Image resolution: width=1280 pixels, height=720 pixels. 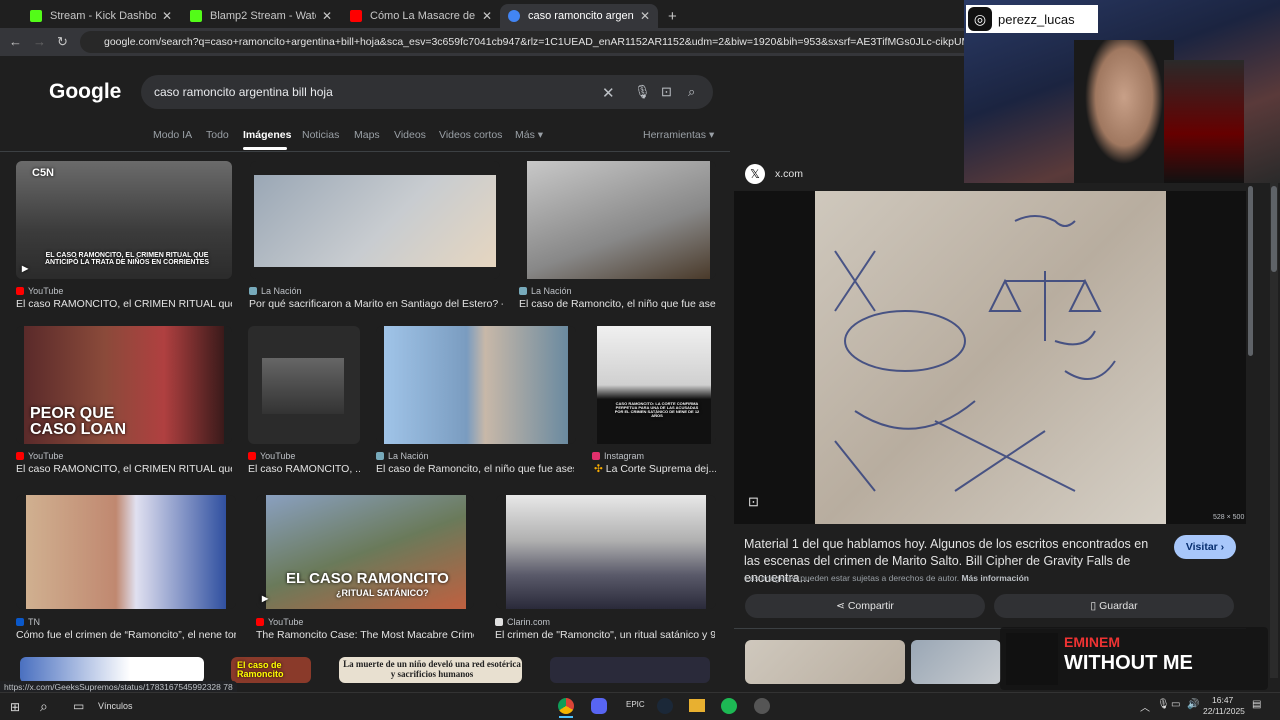 I want to click on result-image-12: El caso de Ramoncito, so click(x=271, y=670).